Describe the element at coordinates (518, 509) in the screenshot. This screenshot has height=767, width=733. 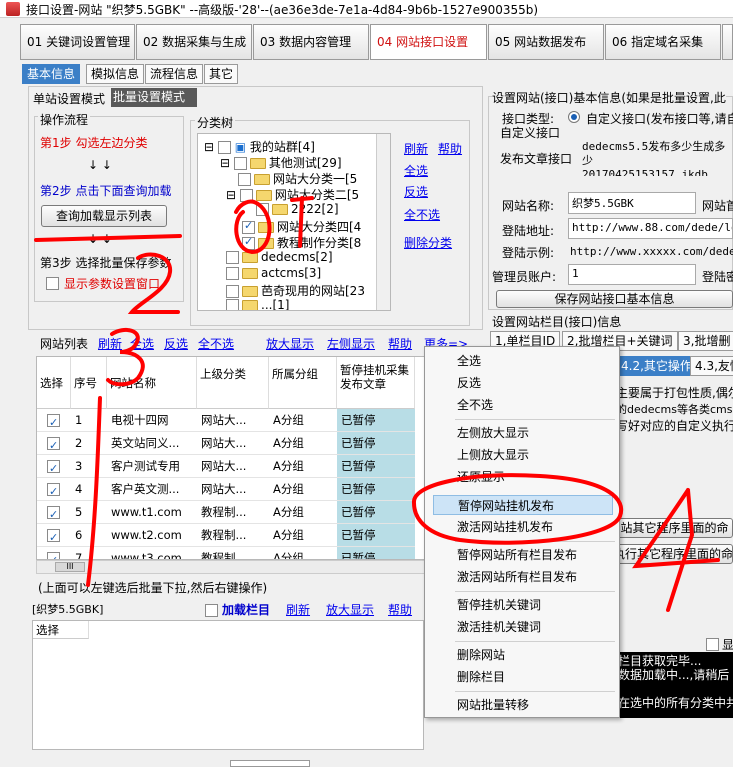
I see `annotation-mark-oval` at that location.